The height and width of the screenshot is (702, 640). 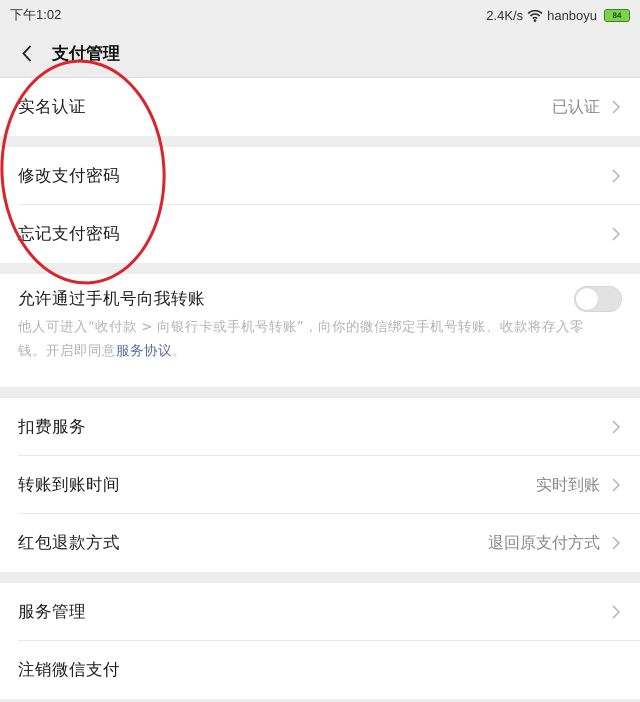 I want to click on row-label: 修改支付密码, so click(x=69, y=176).